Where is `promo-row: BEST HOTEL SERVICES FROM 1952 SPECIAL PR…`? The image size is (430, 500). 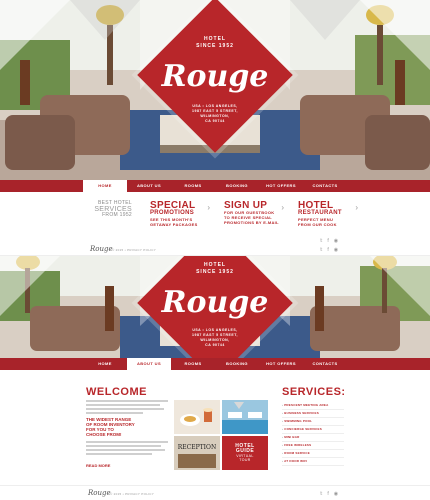
promo-row: BEST HOTEL SERVICES FROM 1952 SPECIAL PR… is located at coordinates (215, 219).